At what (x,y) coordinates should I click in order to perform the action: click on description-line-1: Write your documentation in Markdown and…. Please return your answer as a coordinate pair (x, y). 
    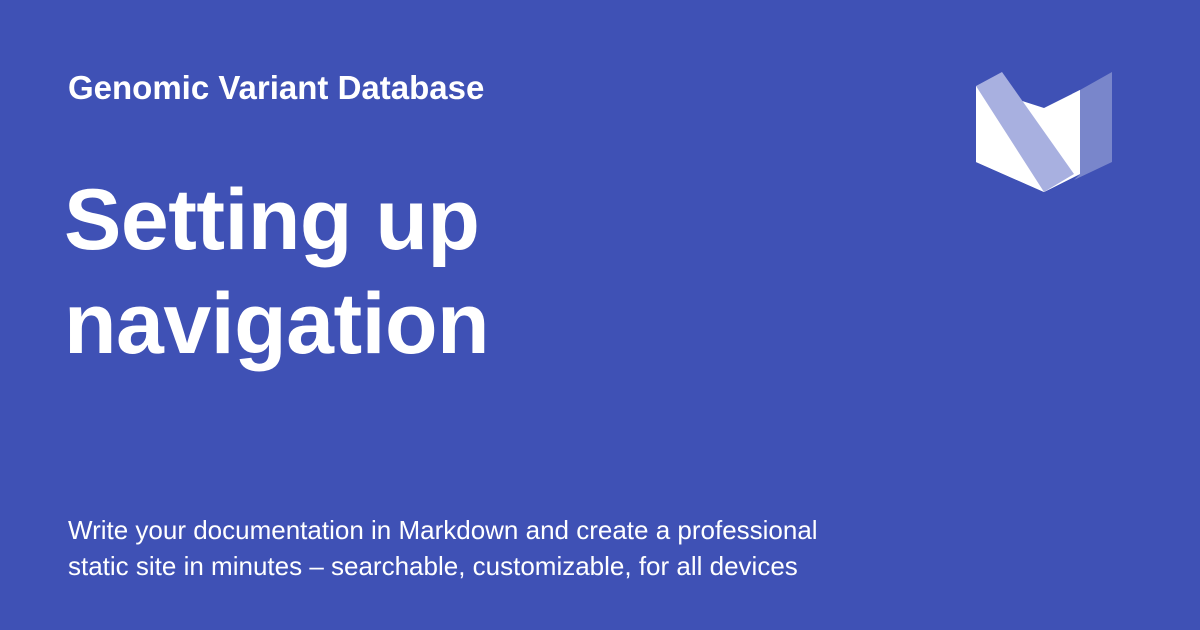
    Looking at the image, I should click on (443, 530).